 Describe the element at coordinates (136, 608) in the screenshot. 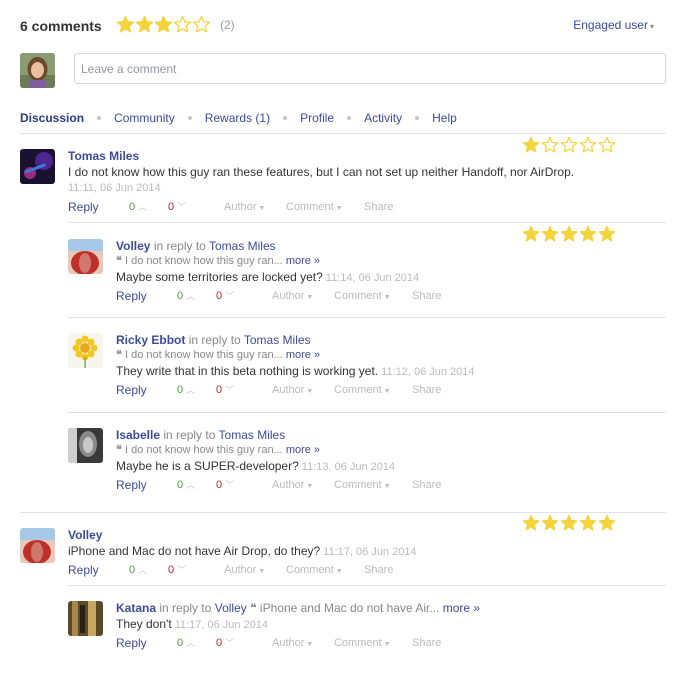

I see `comment-author: Katana` at that location.